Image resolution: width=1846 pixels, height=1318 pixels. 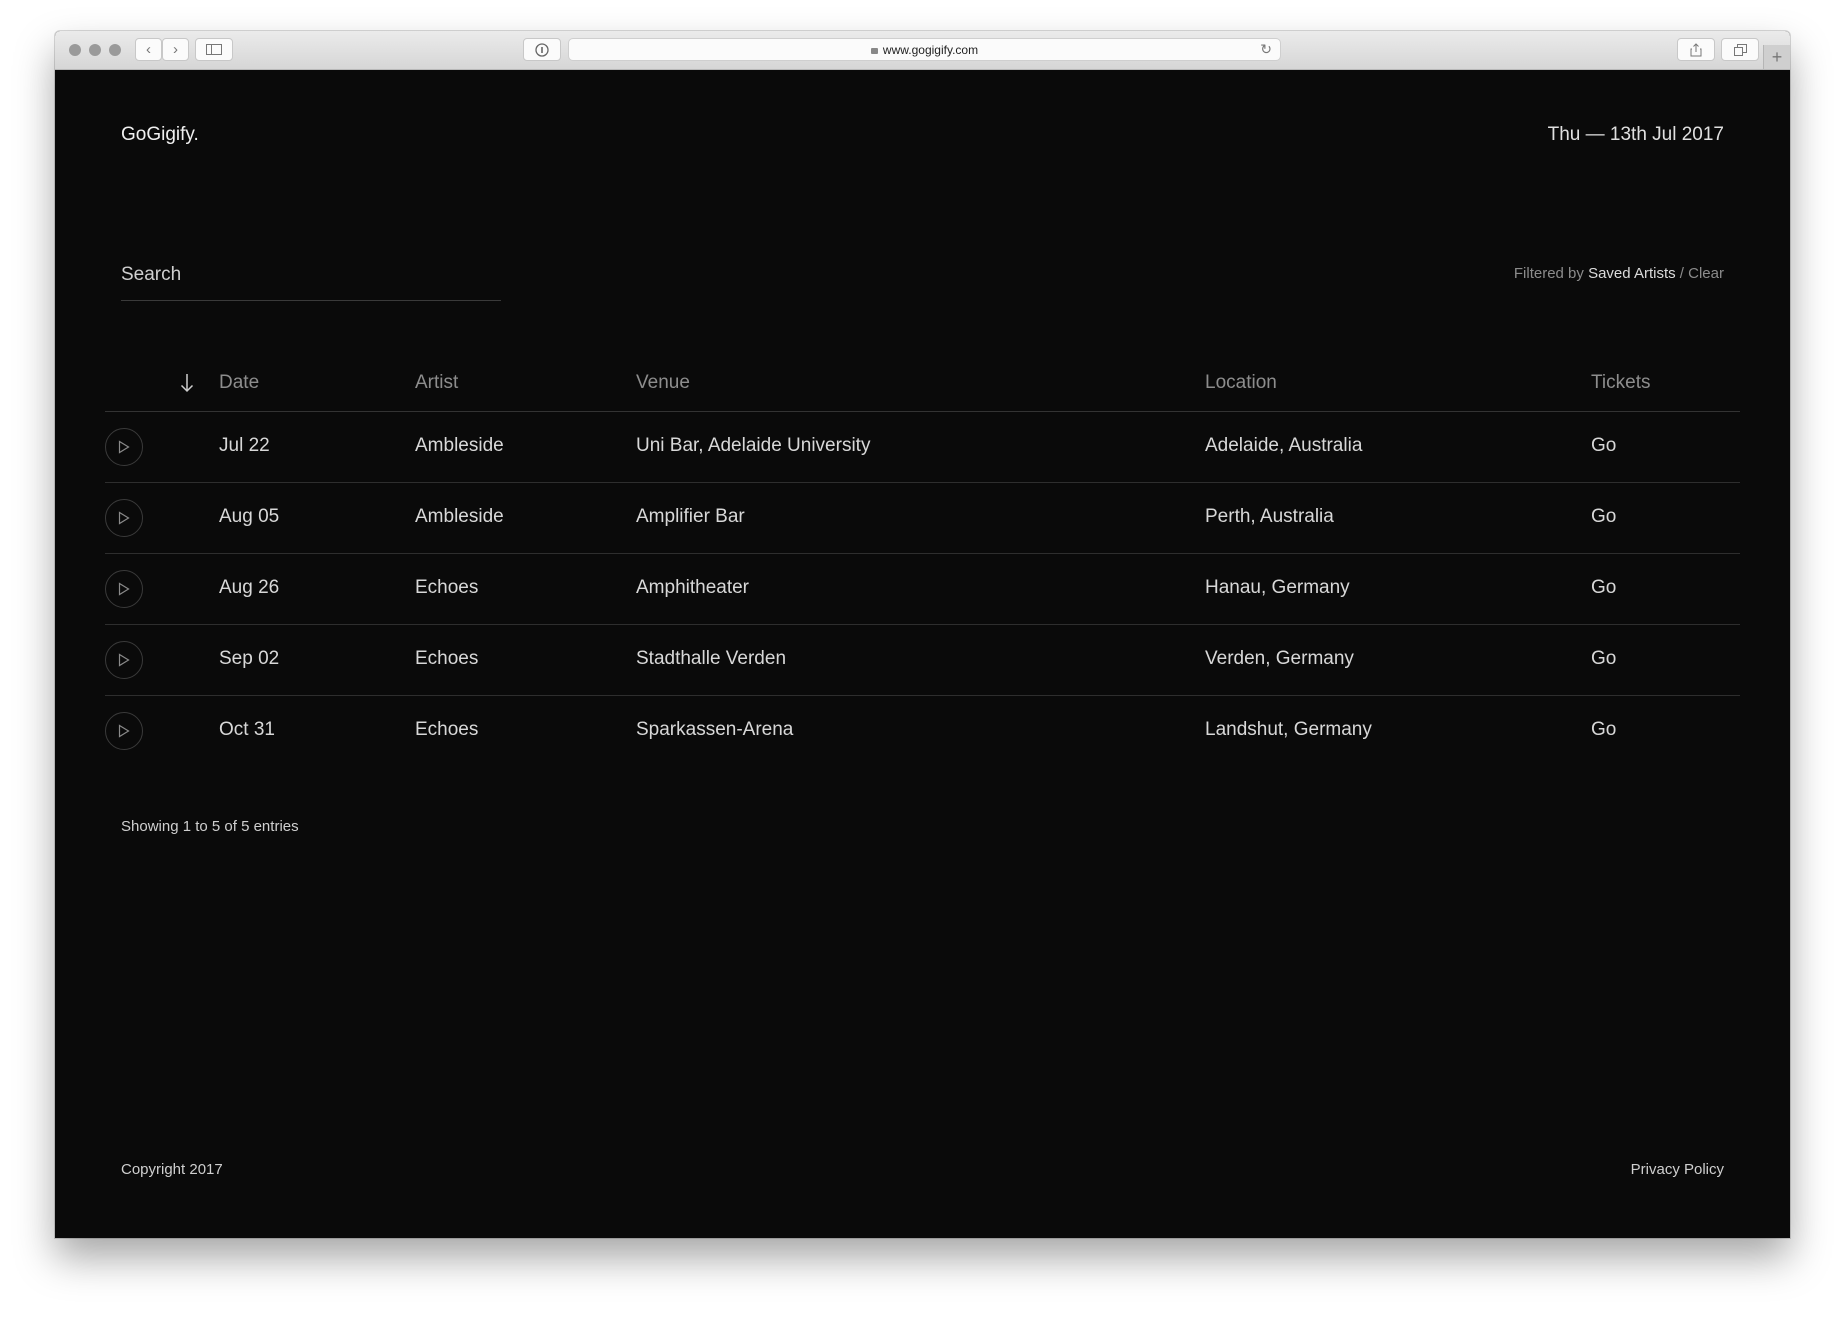 I want to click on column-venue: Venue, so click(x=663, y=383).